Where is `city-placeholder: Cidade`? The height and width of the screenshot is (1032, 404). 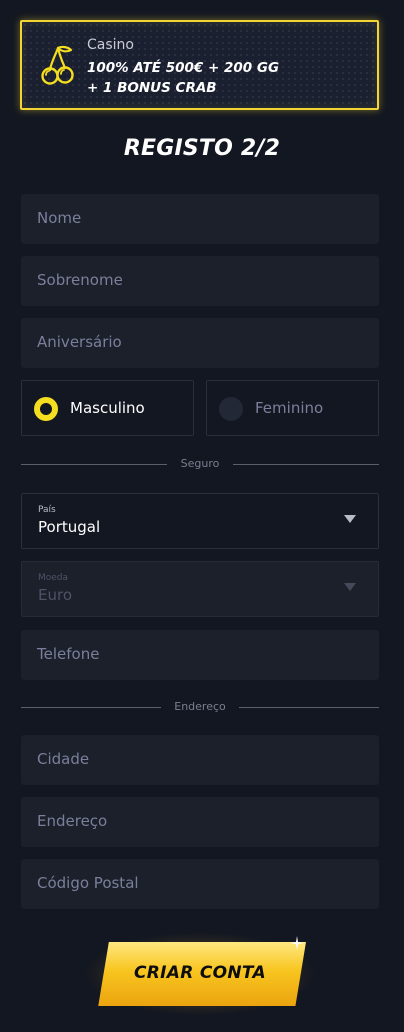 city-placeholder: Cidade is located at coordinates (63, 759).